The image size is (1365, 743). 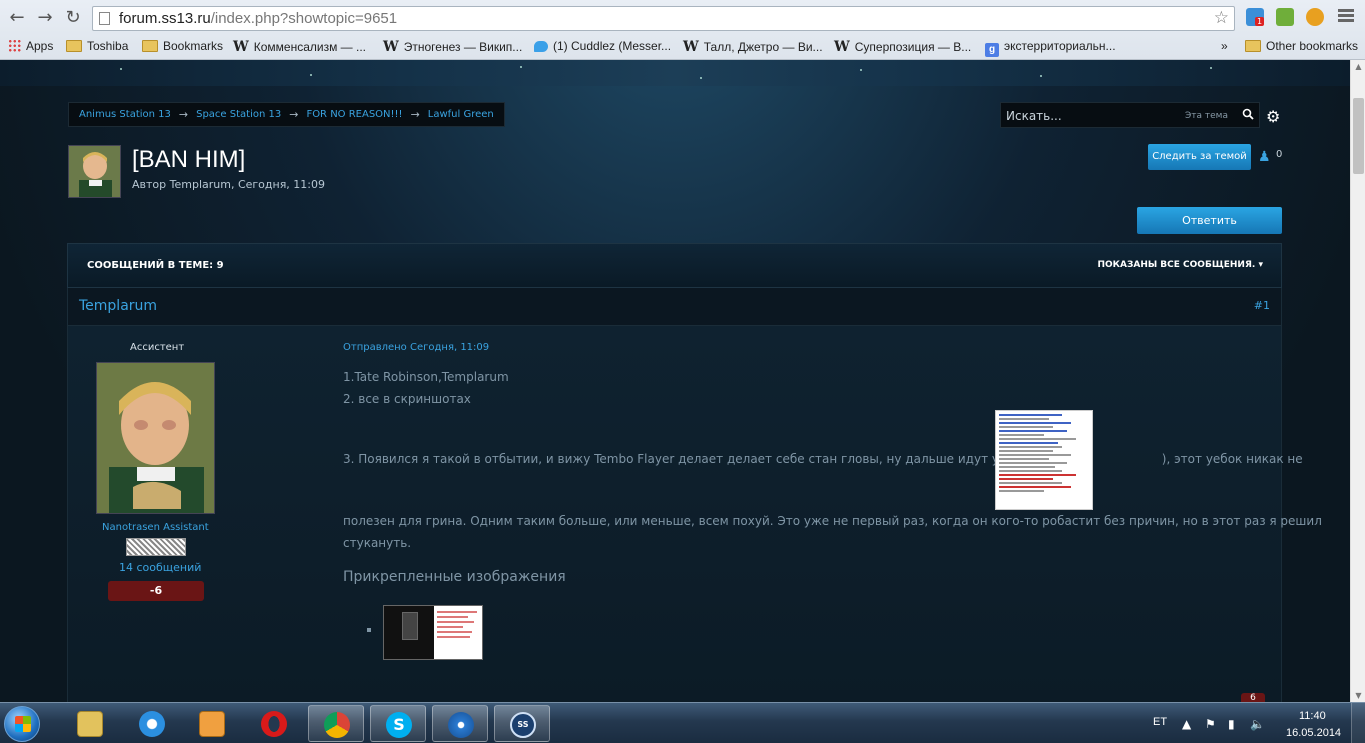 I want to click on caret-down-icon: ▾, so click(x=1260, y=265).